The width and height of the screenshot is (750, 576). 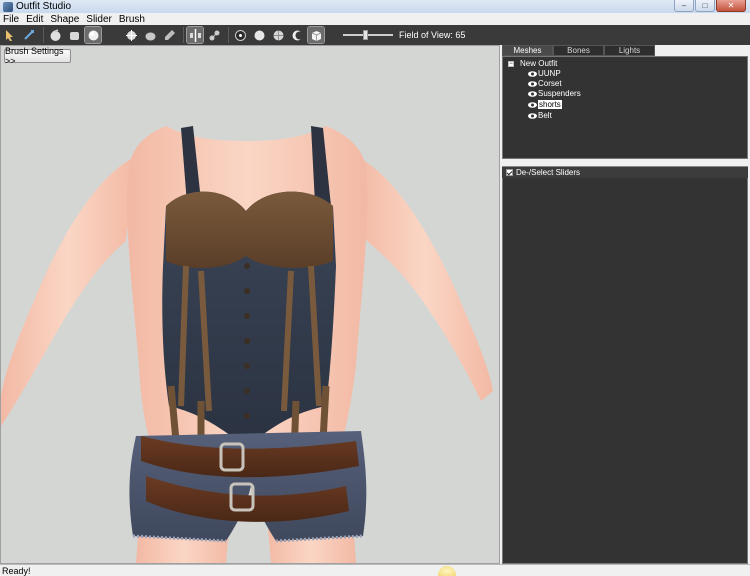 What do you see at coordinates (509, 172) in the screenshot?
I see `select-sliders-checkbox` at bounding box center [509, 172].